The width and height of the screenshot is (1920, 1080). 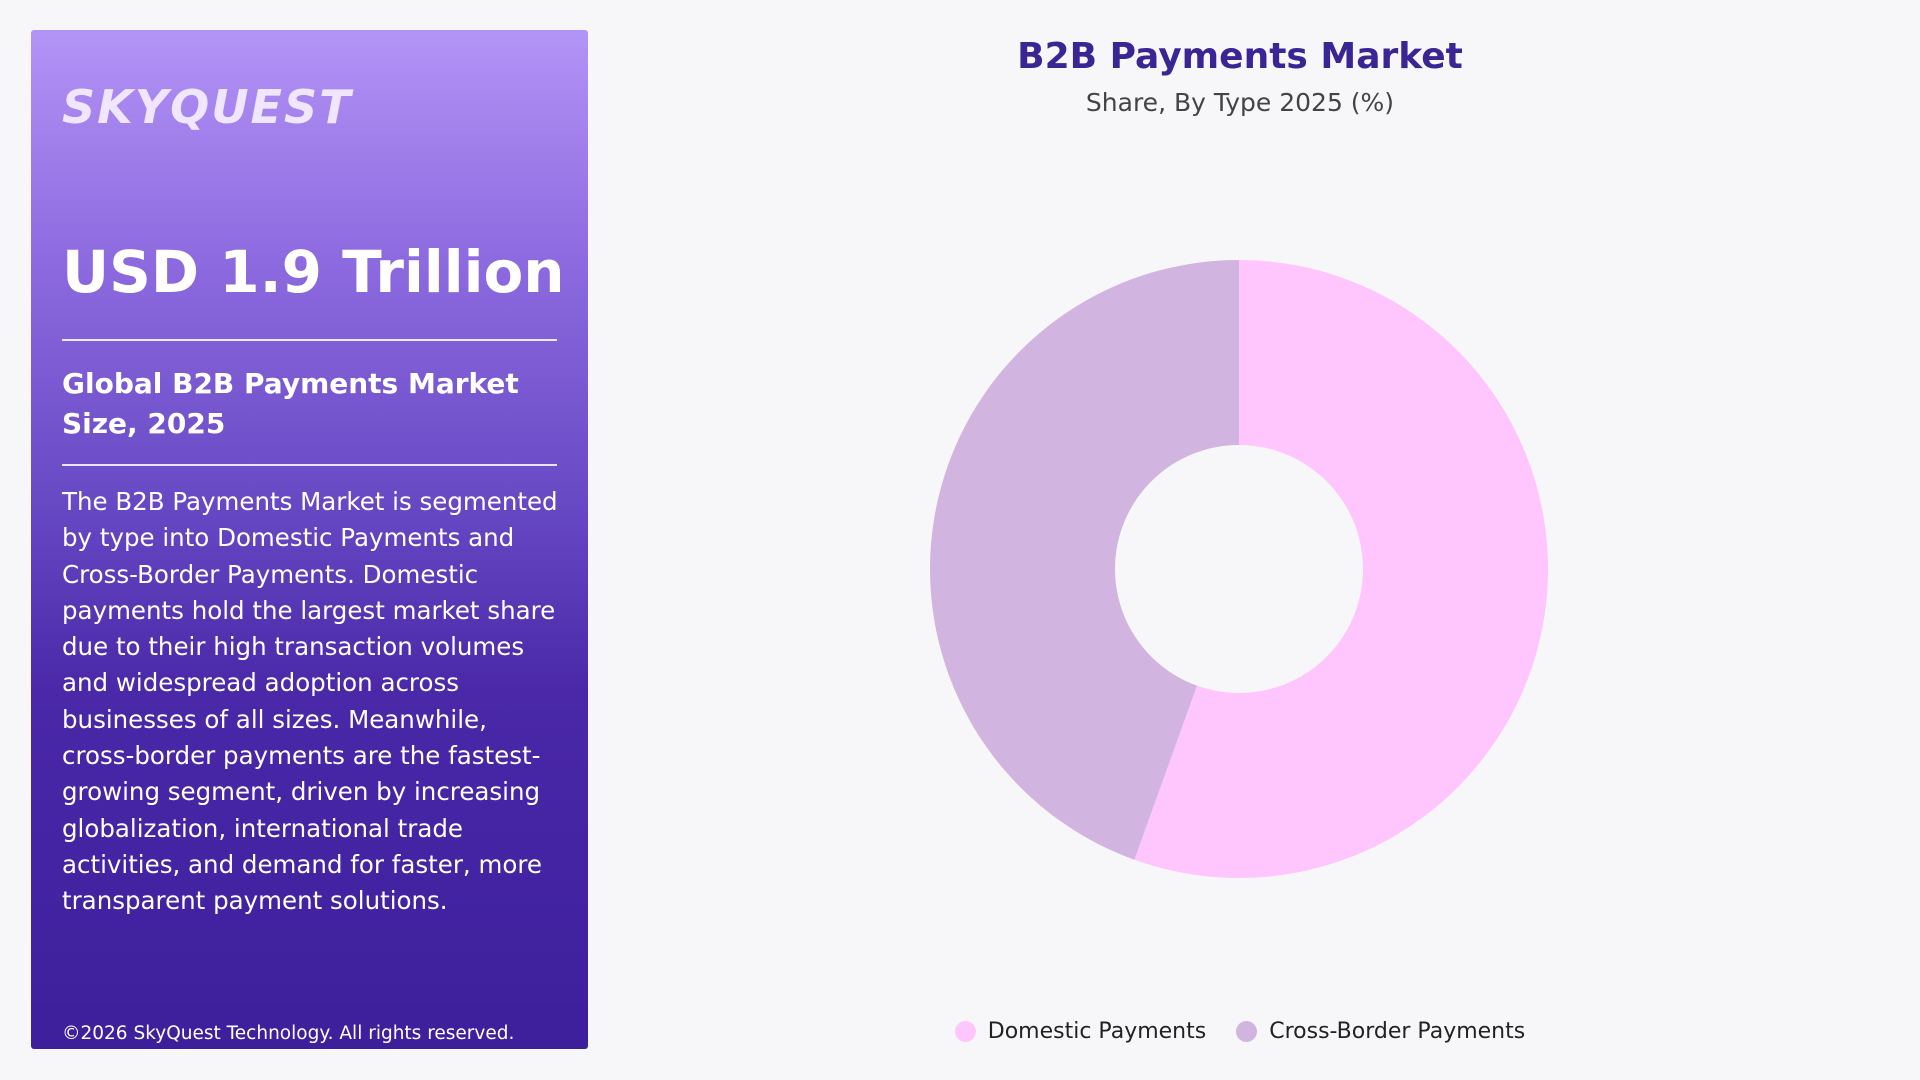 I want to click on chart-legend: Domestic Payments Cross-Border Payments, so click(x=1240, y=1031).